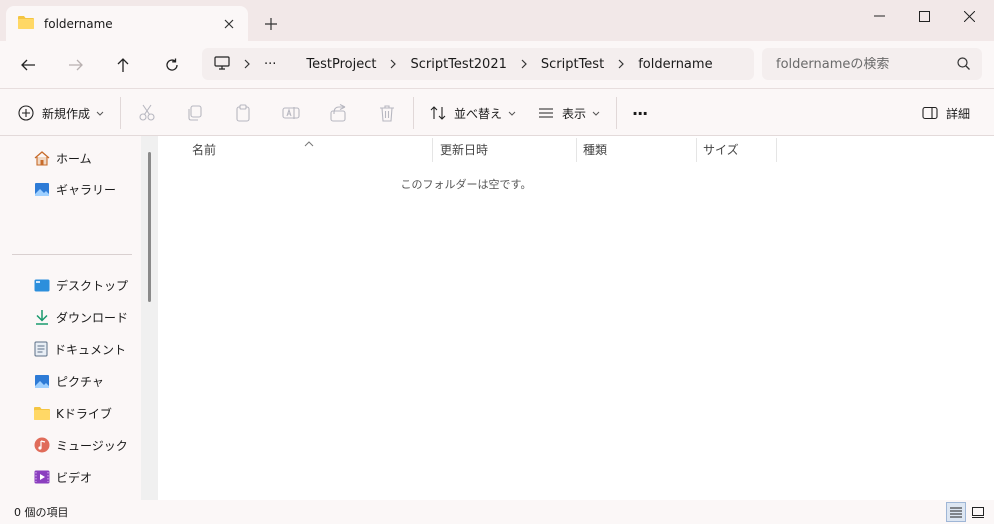 Image resolution: width=994 pixels, height=524 pixels. I want to click on sidebar-scrollbar, so click(149, 318).